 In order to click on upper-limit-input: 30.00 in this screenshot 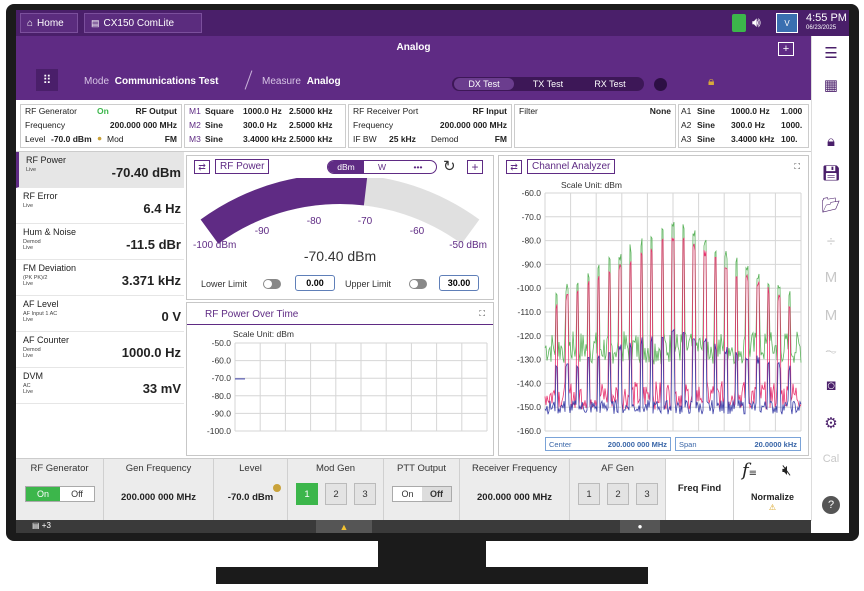, I will do `click(459, 283)`.